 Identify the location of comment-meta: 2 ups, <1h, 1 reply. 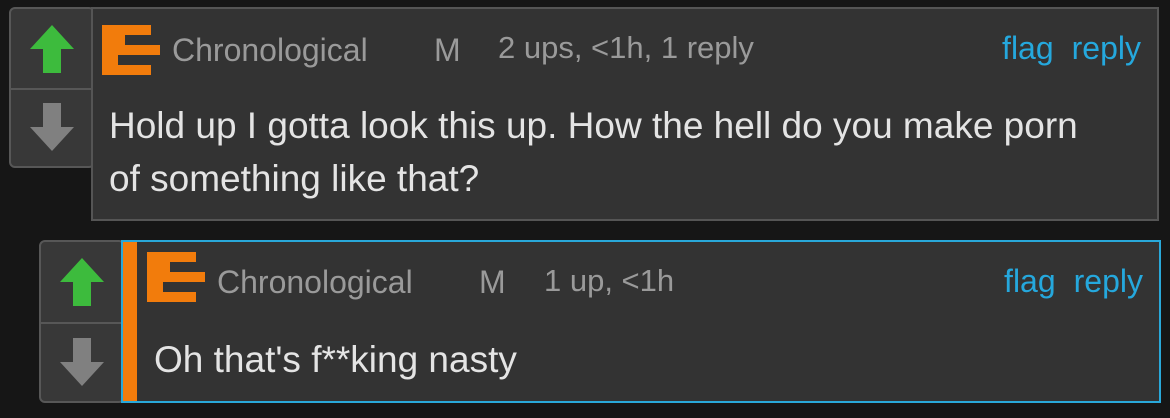
(626, 47).